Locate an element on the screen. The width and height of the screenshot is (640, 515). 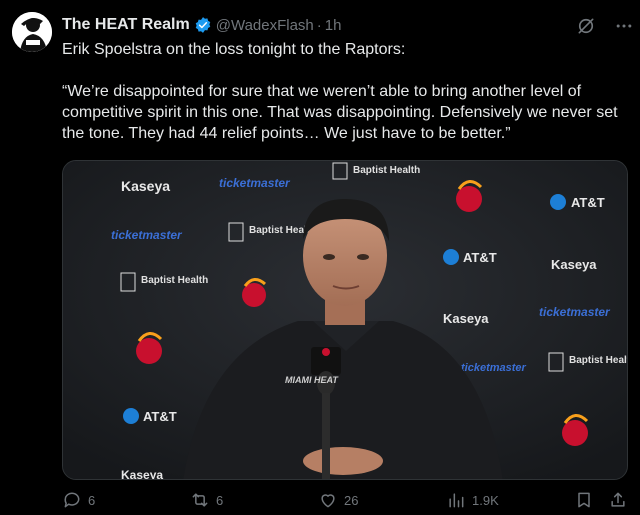
share-button is located at coordinates (618, 500).